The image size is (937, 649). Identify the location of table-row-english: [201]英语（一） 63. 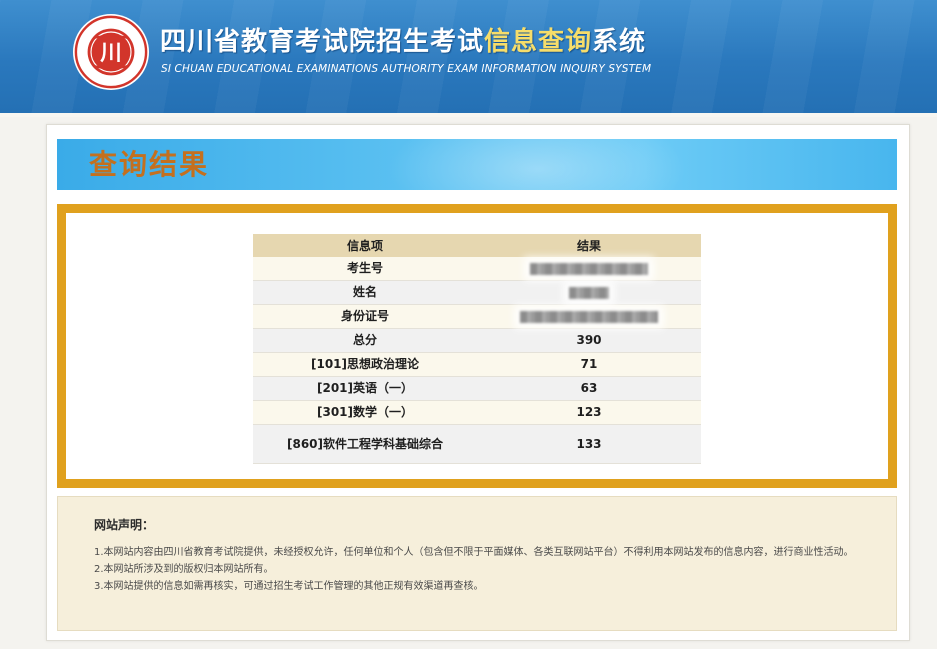
(477, 388).